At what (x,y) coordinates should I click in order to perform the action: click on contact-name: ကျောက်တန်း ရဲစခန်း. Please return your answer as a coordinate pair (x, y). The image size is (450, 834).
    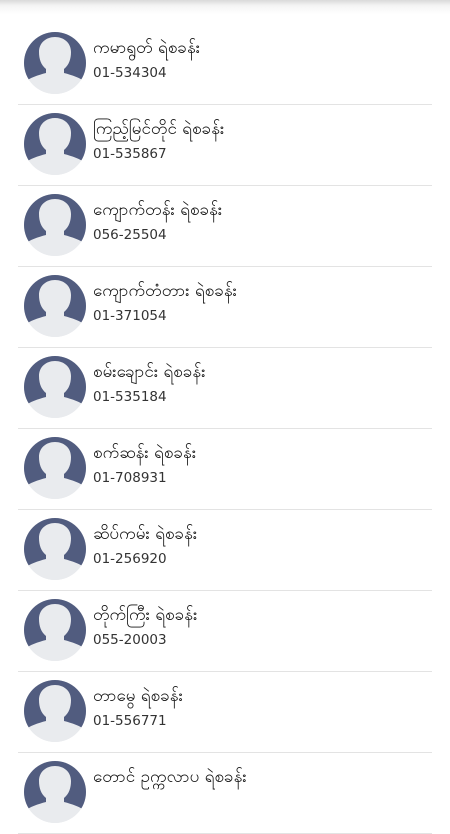
    Looking at the image, I should click on (158, 210).